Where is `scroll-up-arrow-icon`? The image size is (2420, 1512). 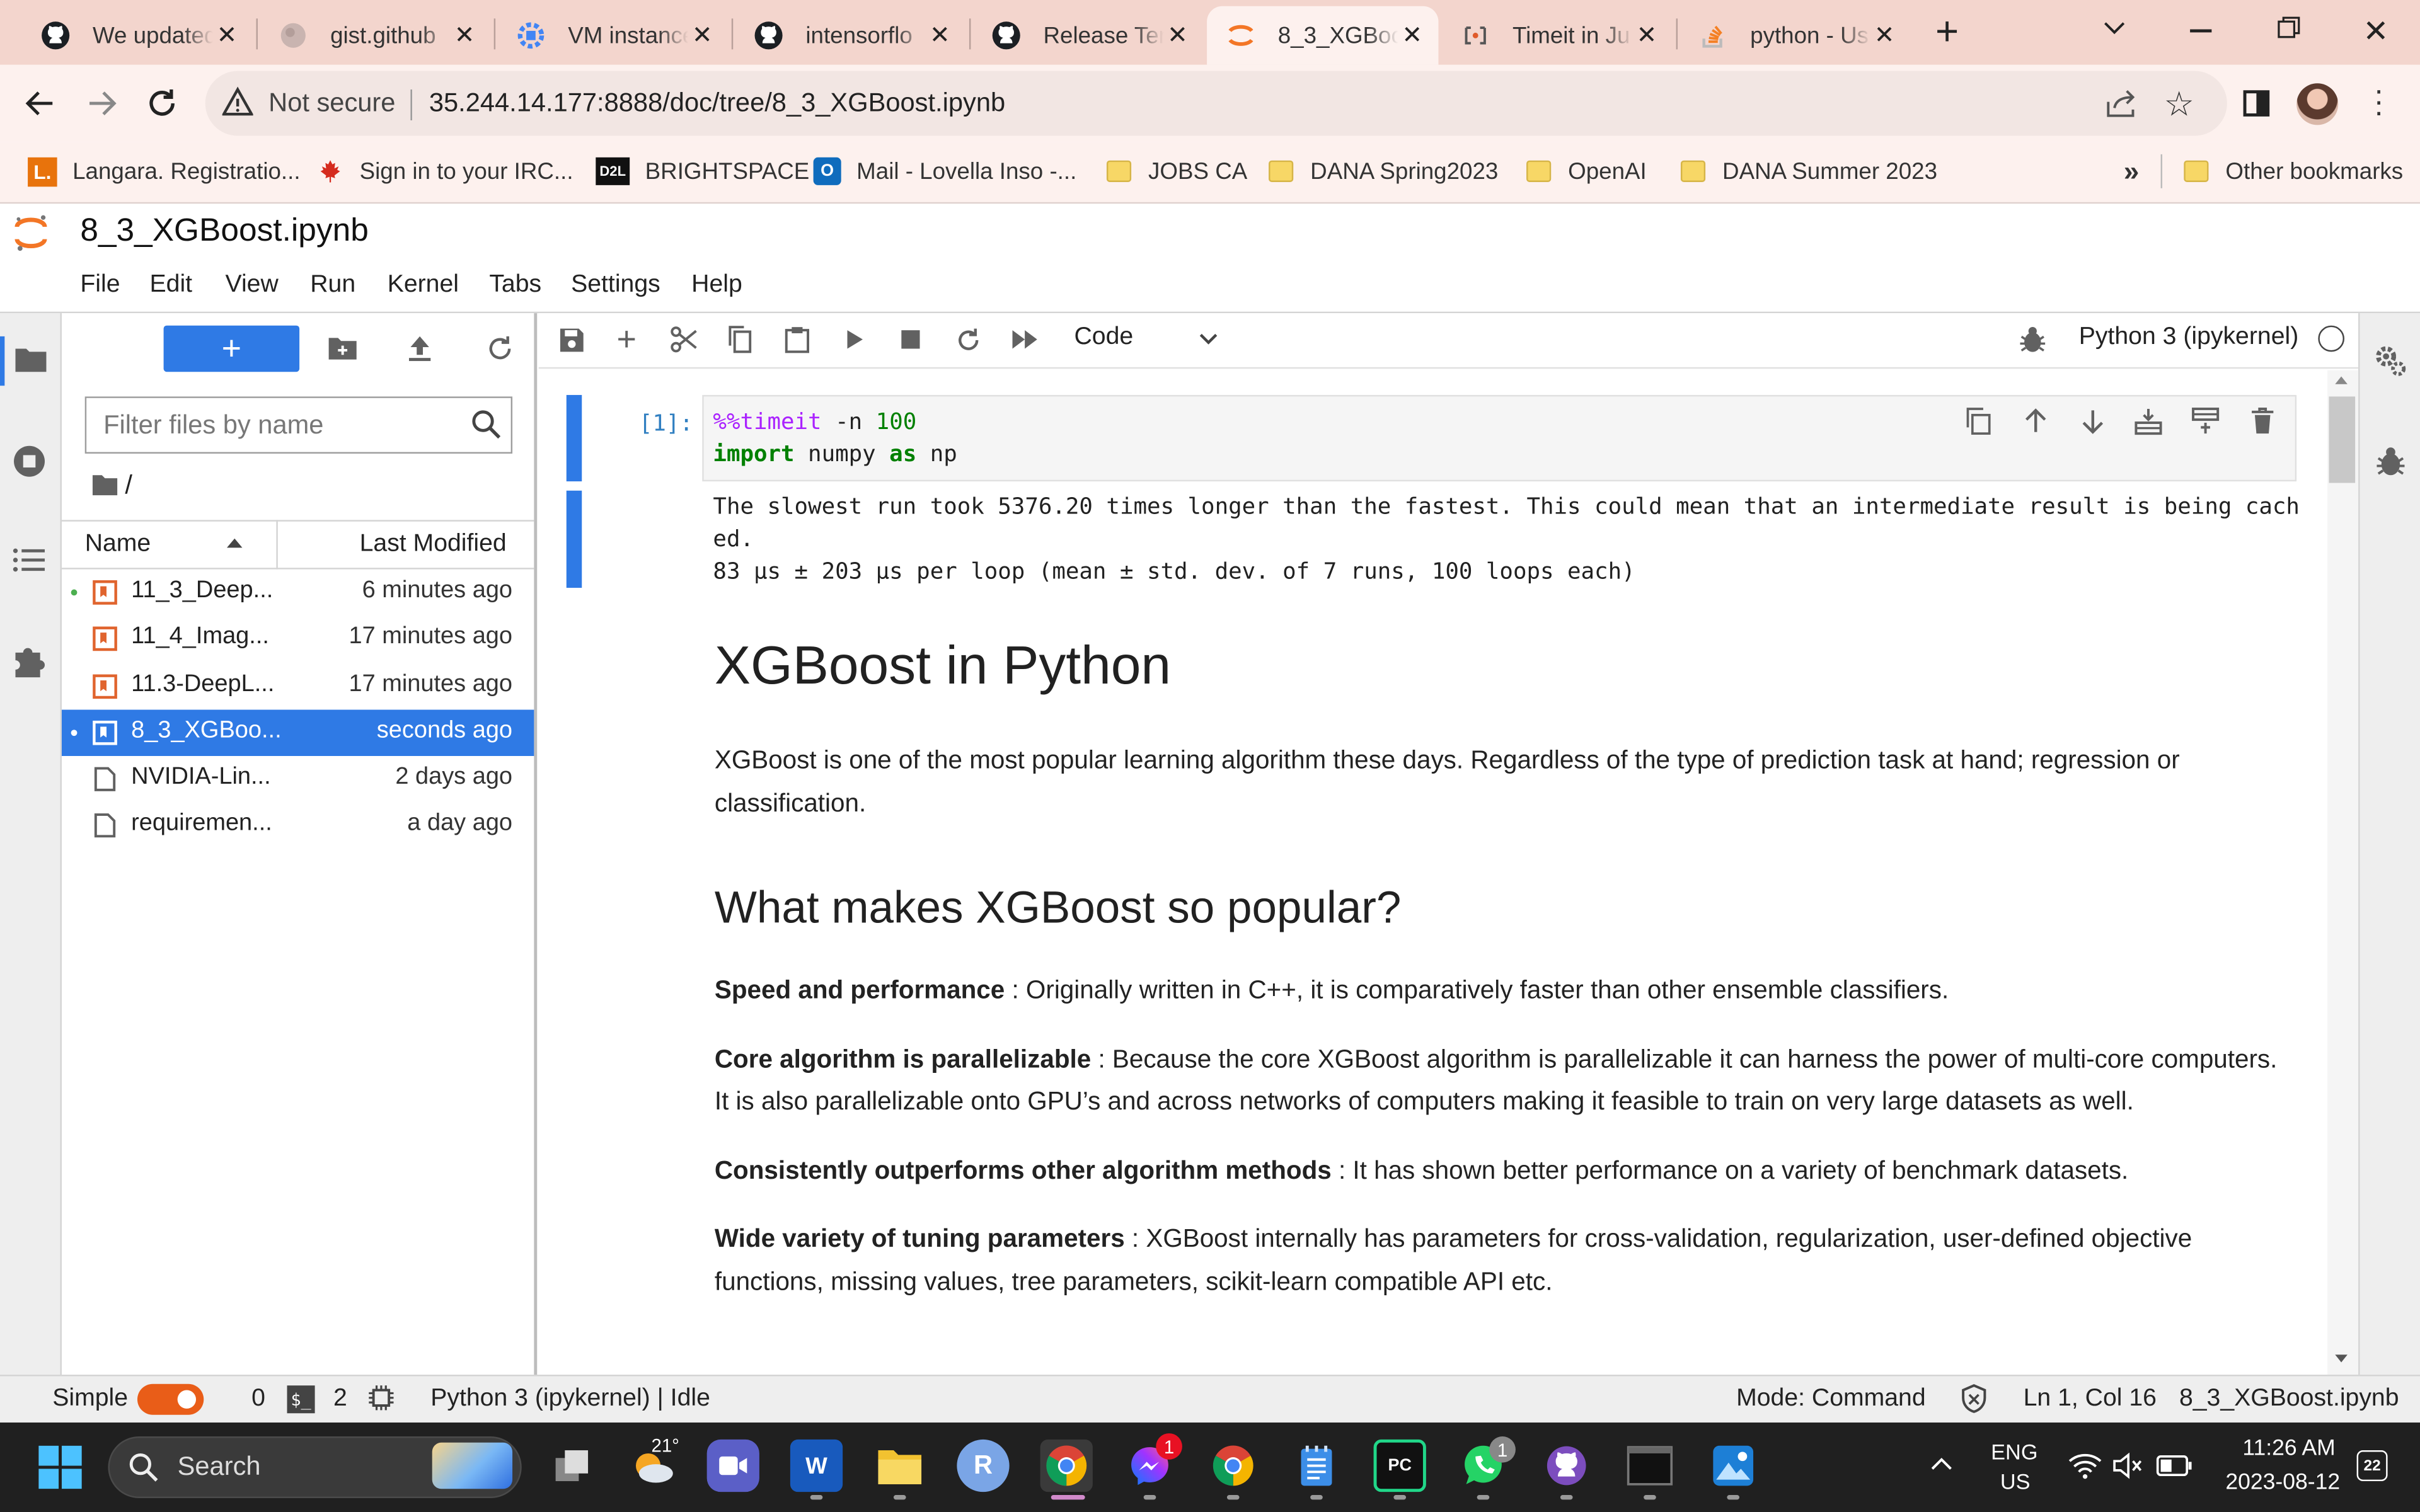 scroll-up-arrow-icon is located at coordinates (2342, 380).